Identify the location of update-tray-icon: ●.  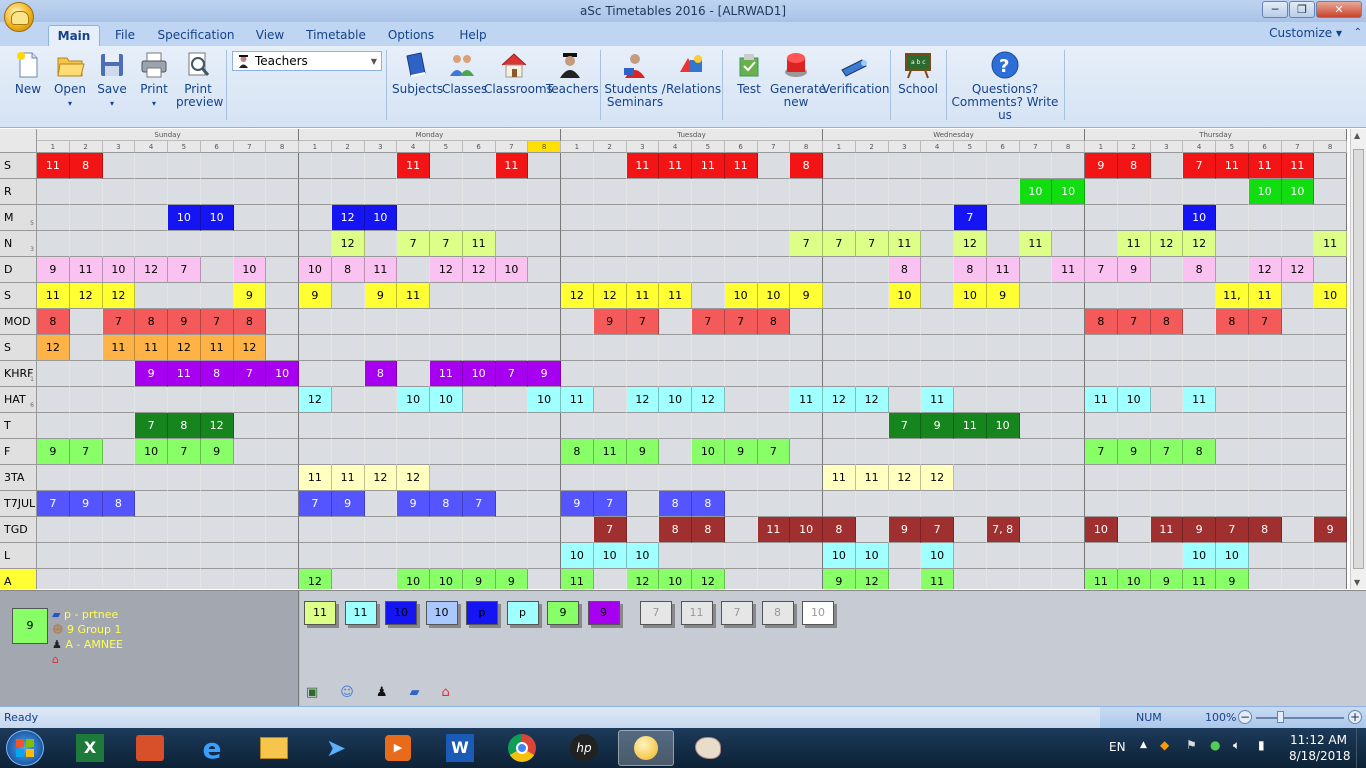
(1215, 745).